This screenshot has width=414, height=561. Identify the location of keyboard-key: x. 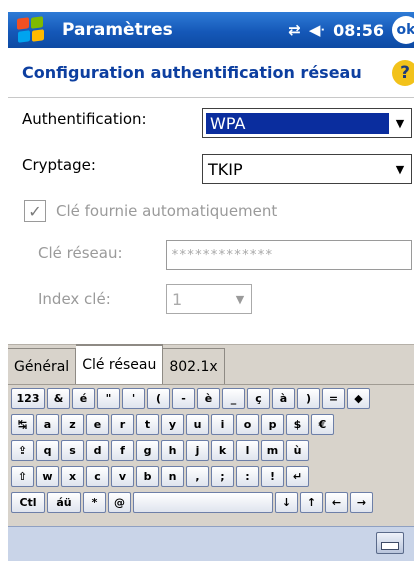
(72, 476).